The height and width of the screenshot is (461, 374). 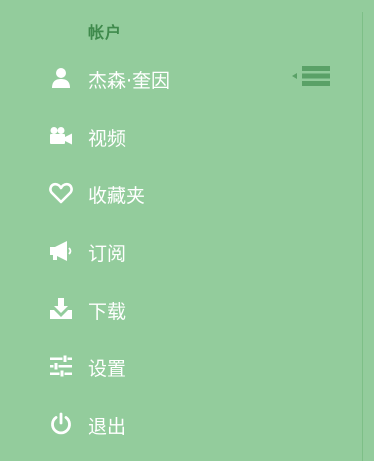 I want to click on sidebar-item-video: 视频, so click(x=180, y=136).